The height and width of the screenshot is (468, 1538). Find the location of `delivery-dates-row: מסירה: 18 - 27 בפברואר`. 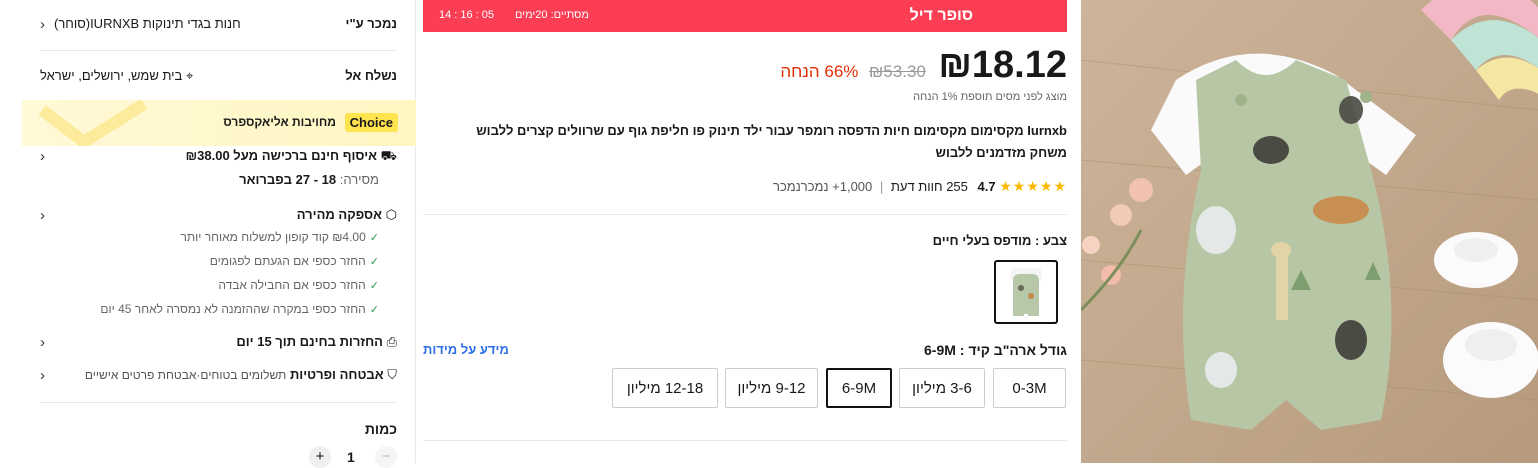

delivery-dates-row: מסירה: 18 - 27 בפברואר is located at coordinates (218, 182).